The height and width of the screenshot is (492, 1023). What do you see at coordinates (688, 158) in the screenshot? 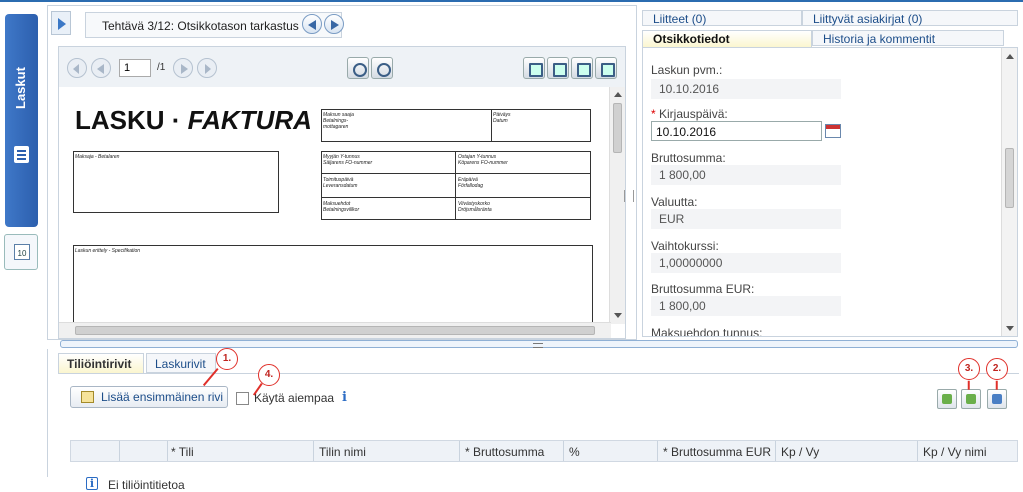
I see `field-label-gross-amount: Bruttosumma:` at bounding box center [688, 158].